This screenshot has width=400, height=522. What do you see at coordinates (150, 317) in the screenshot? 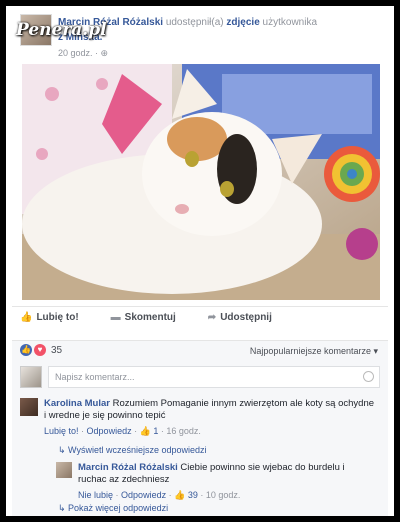
I see `comment-label: Skomentuj` at bounding box center [150, 317].